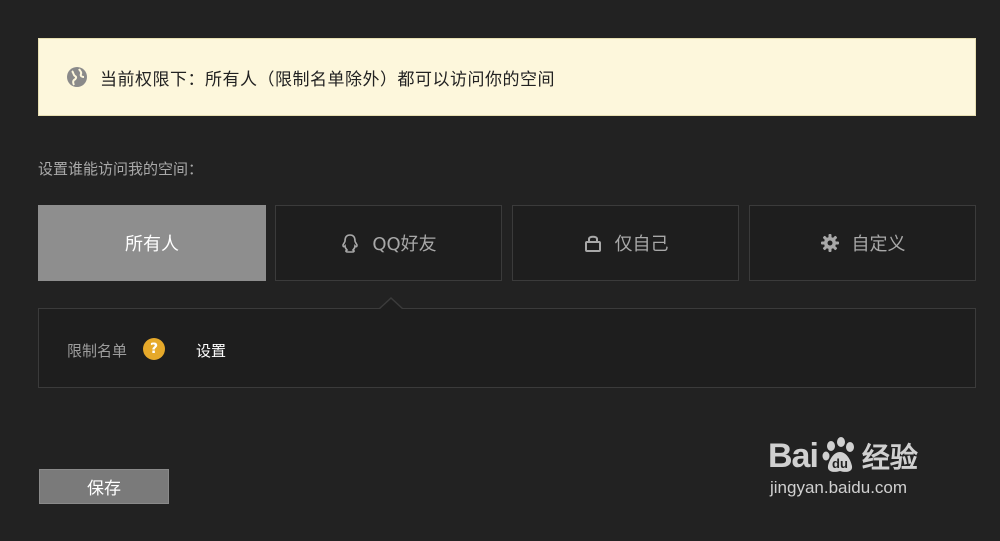 The height and width of the screenshot is (541, 1000). I want to click on permission-banner: 当前权限下：所有人（限制名单除外）都可以访问你的空间, so click(507, 77).